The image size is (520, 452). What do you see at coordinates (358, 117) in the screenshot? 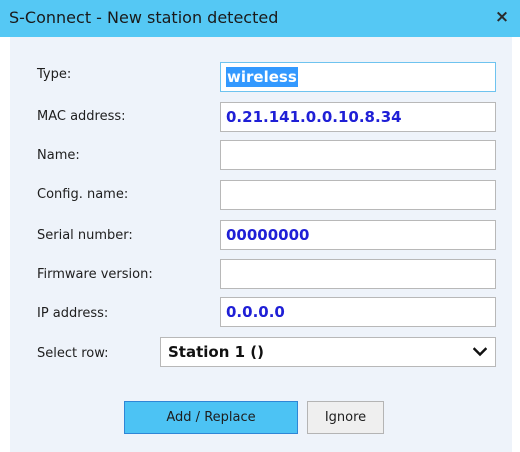
I see `mac-address-field: 0.21.141.0.0.10.8.34` at bounding box center [358, 117].